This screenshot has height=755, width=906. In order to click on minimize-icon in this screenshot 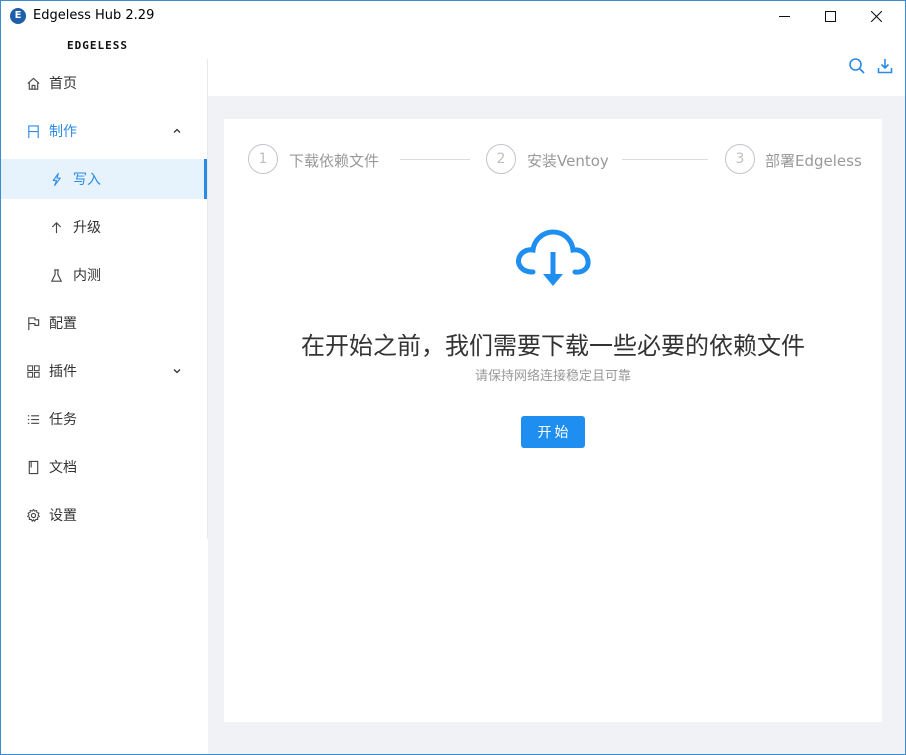, I will do `click(784, 16)`.